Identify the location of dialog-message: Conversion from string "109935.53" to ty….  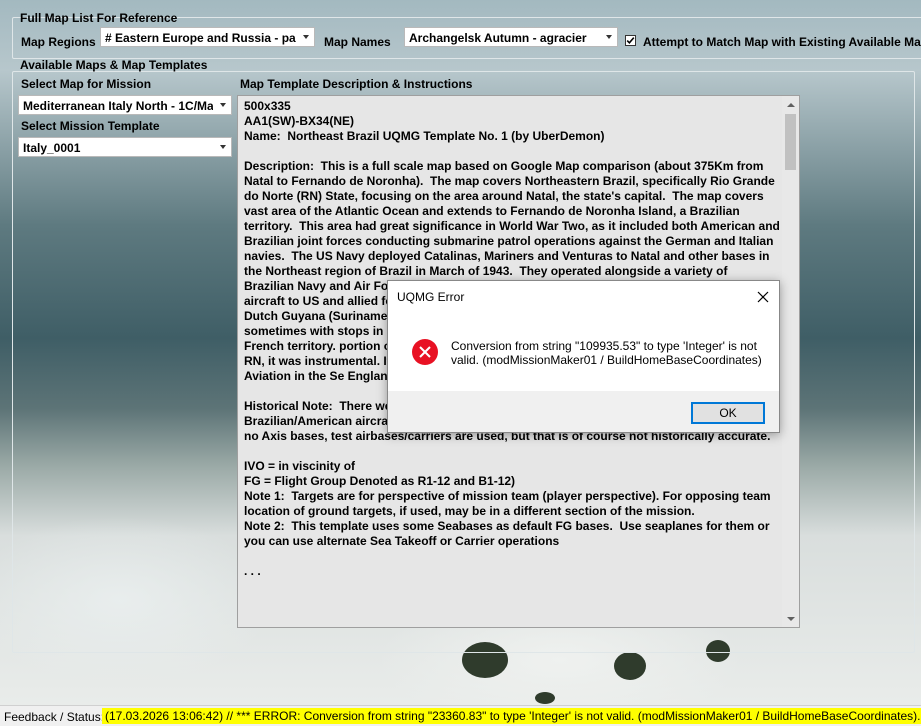
(606, 353).